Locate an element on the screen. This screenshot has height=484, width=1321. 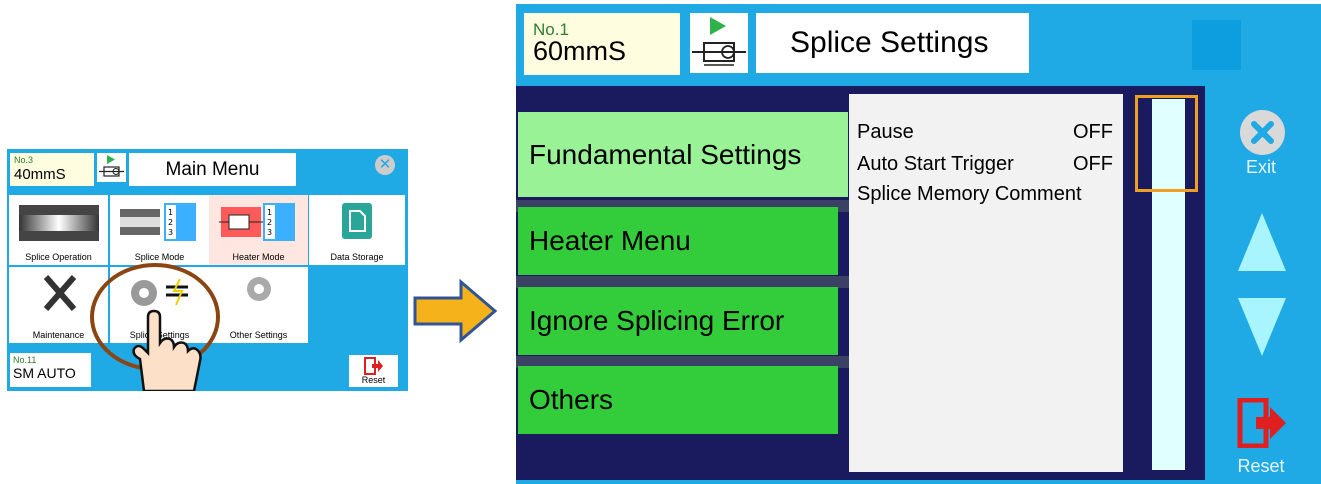
close-icon: ✕ is located at coordinates (385, 165).